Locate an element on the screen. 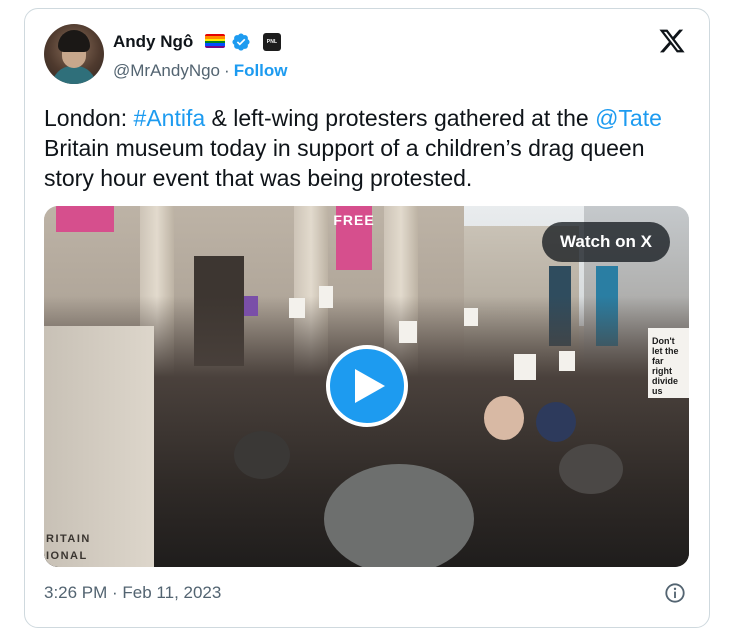  play-button is located at coordinates (367, 386).